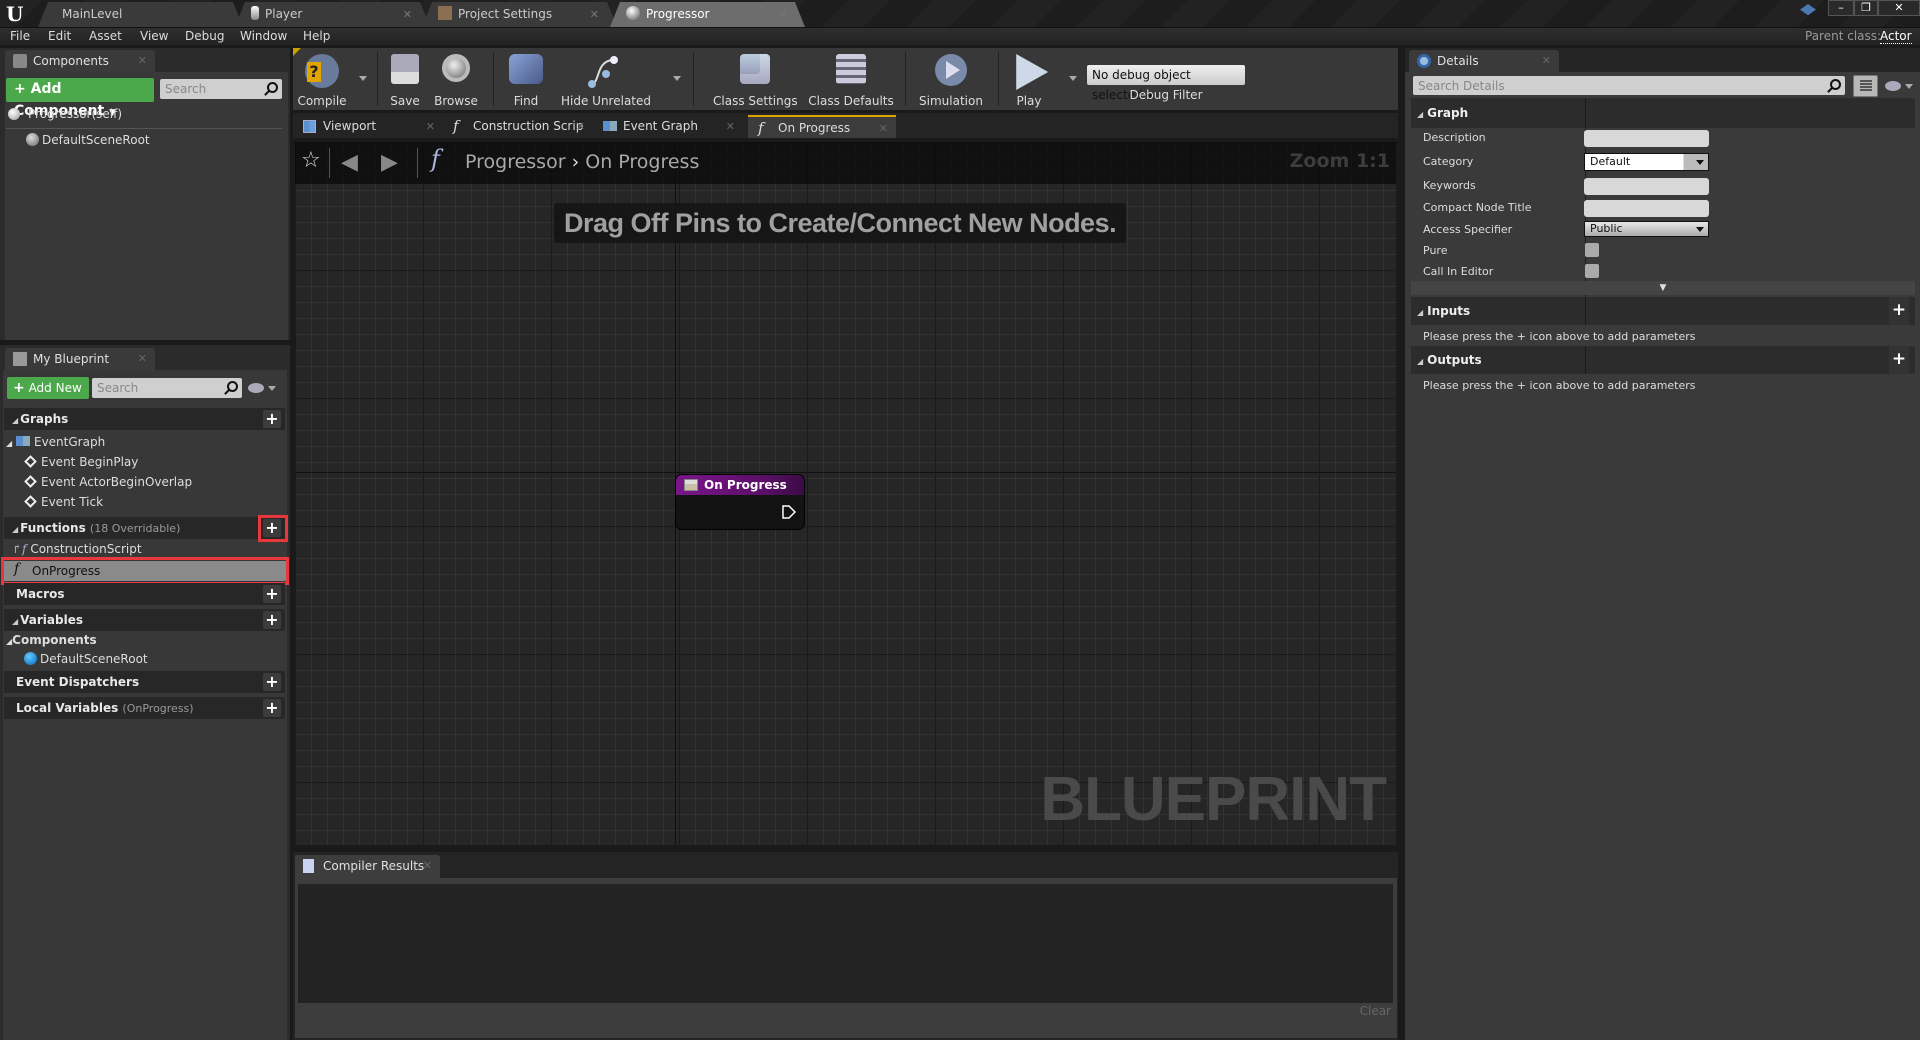 This screenshot has width=1920, height=1040. What do you see at coordinates (272, 620) in the screenshot?
I see `add-variable-button: +` at bounding box center [272, 620].